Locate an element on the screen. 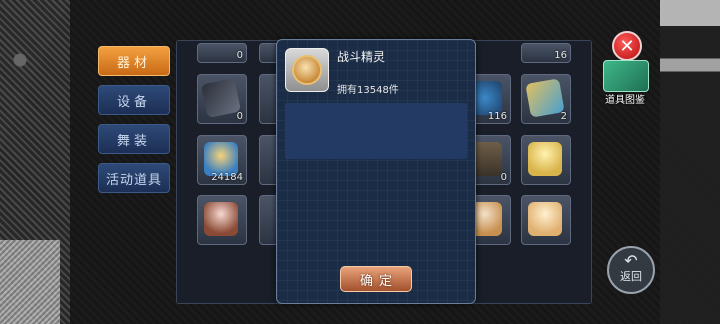 Image resolution: width=720 pixels, height=324 pixels. item-owned-count: 拥有13548件 is located at coordinates (368, 90).